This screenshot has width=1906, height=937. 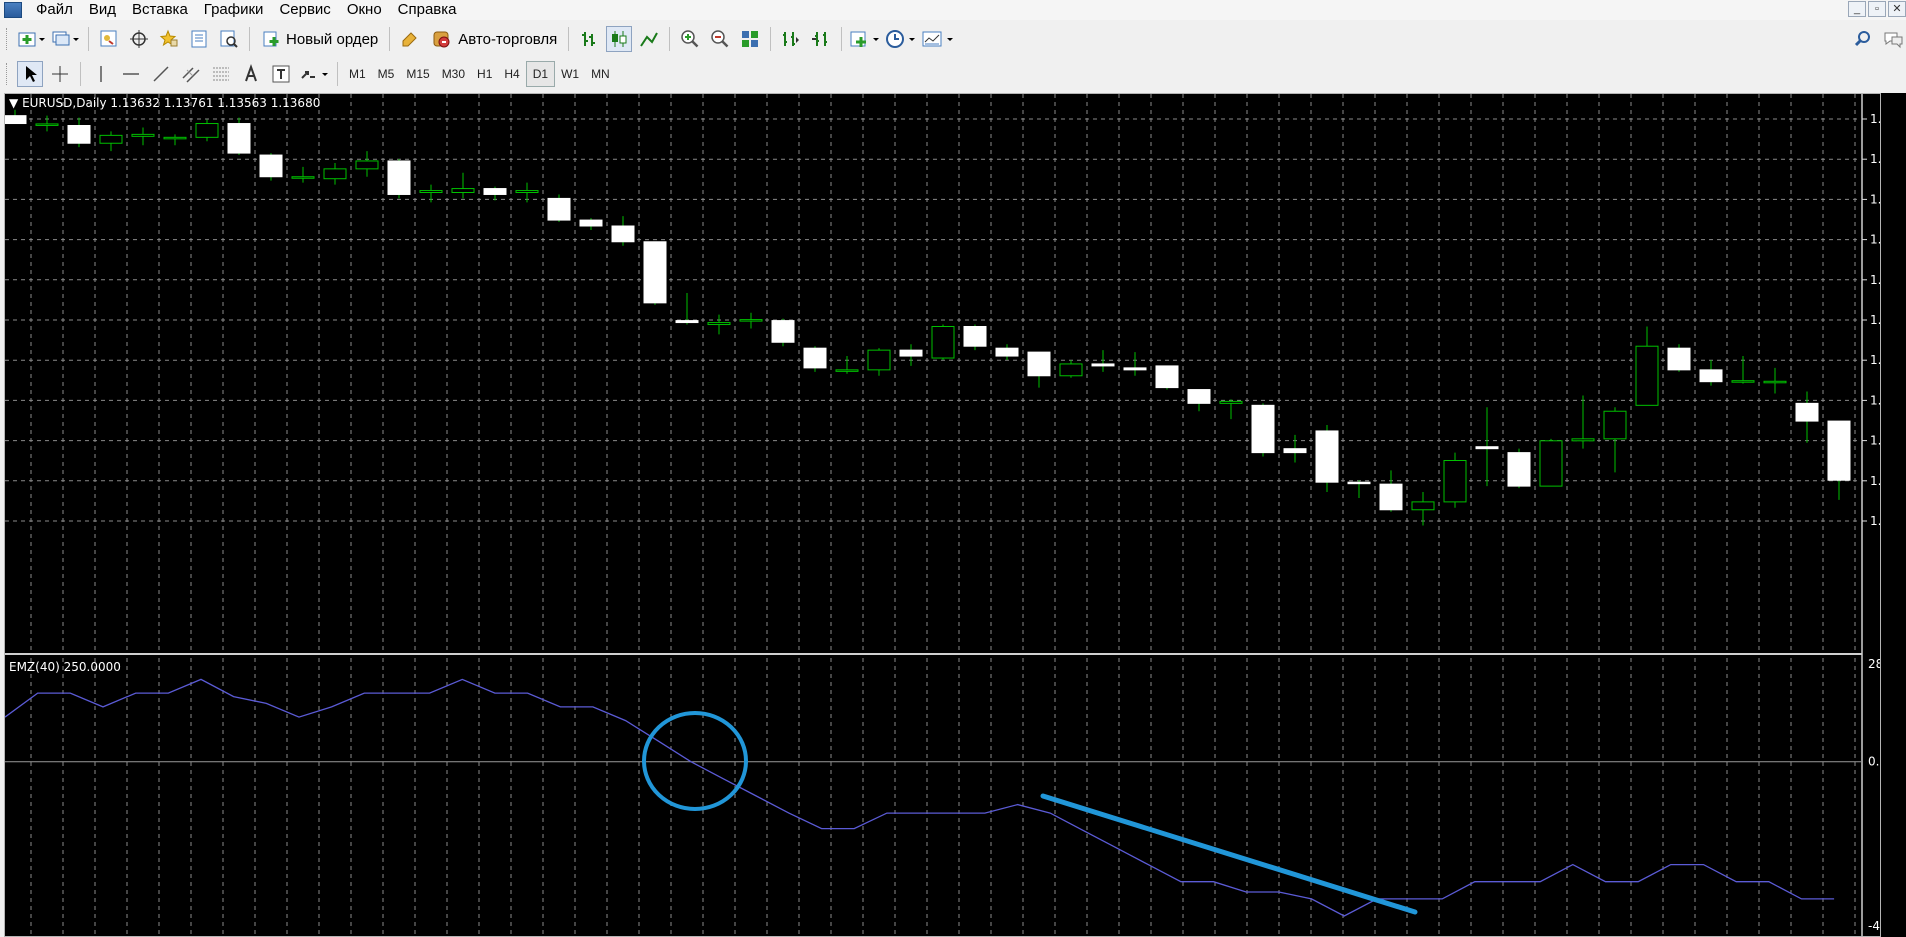 I want to click on zoom-out-button, so click(x=720, y=39).